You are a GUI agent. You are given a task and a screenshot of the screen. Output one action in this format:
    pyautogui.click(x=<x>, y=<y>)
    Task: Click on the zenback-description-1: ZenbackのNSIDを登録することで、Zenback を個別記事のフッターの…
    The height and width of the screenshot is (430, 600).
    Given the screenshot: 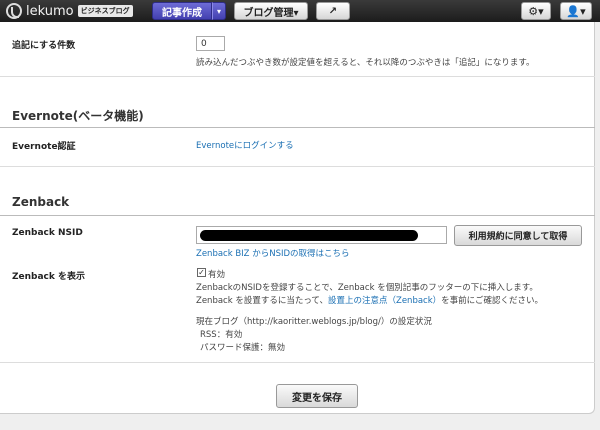 What is the action you would take?
    pyautogui.click(x=367, y=288)
    